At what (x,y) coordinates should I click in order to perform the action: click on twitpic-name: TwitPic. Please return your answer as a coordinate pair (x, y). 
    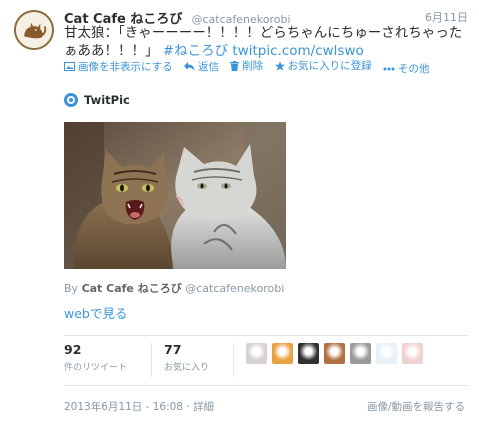
    Looking at the image, I should click on (107, 100).